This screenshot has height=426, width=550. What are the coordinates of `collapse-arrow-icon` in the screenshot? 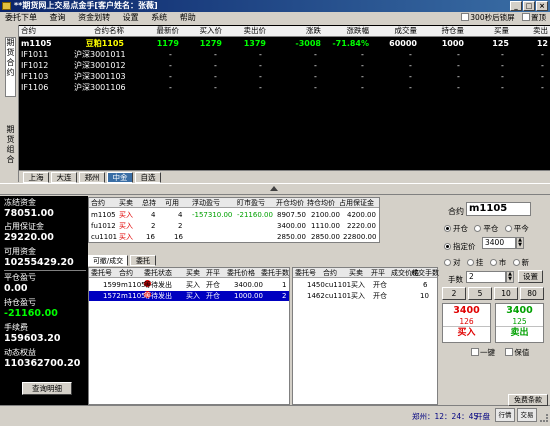 It's located at (274, 188).